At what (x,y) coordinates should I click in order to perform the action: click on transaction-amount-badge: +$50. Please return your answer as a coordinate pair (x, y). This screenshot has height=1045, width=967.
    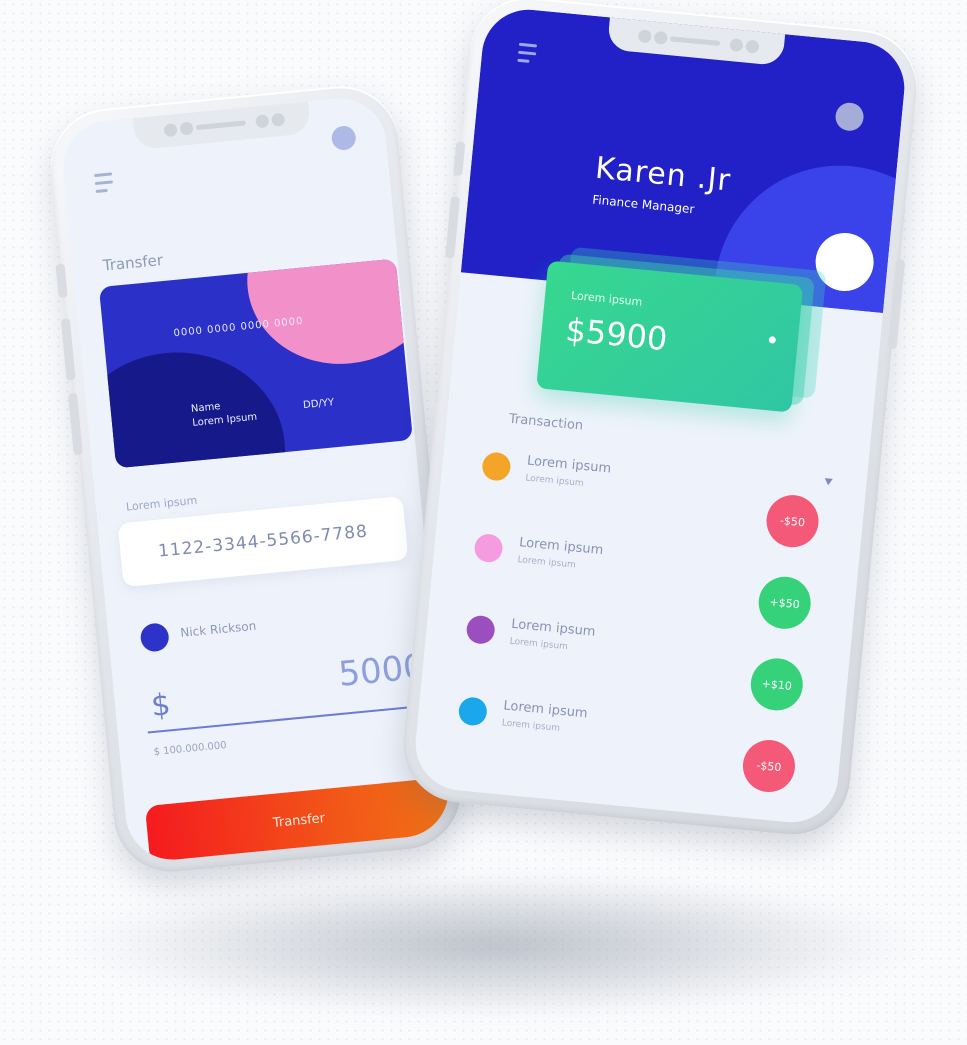
    Looking at the image, I should click on (785, 603).